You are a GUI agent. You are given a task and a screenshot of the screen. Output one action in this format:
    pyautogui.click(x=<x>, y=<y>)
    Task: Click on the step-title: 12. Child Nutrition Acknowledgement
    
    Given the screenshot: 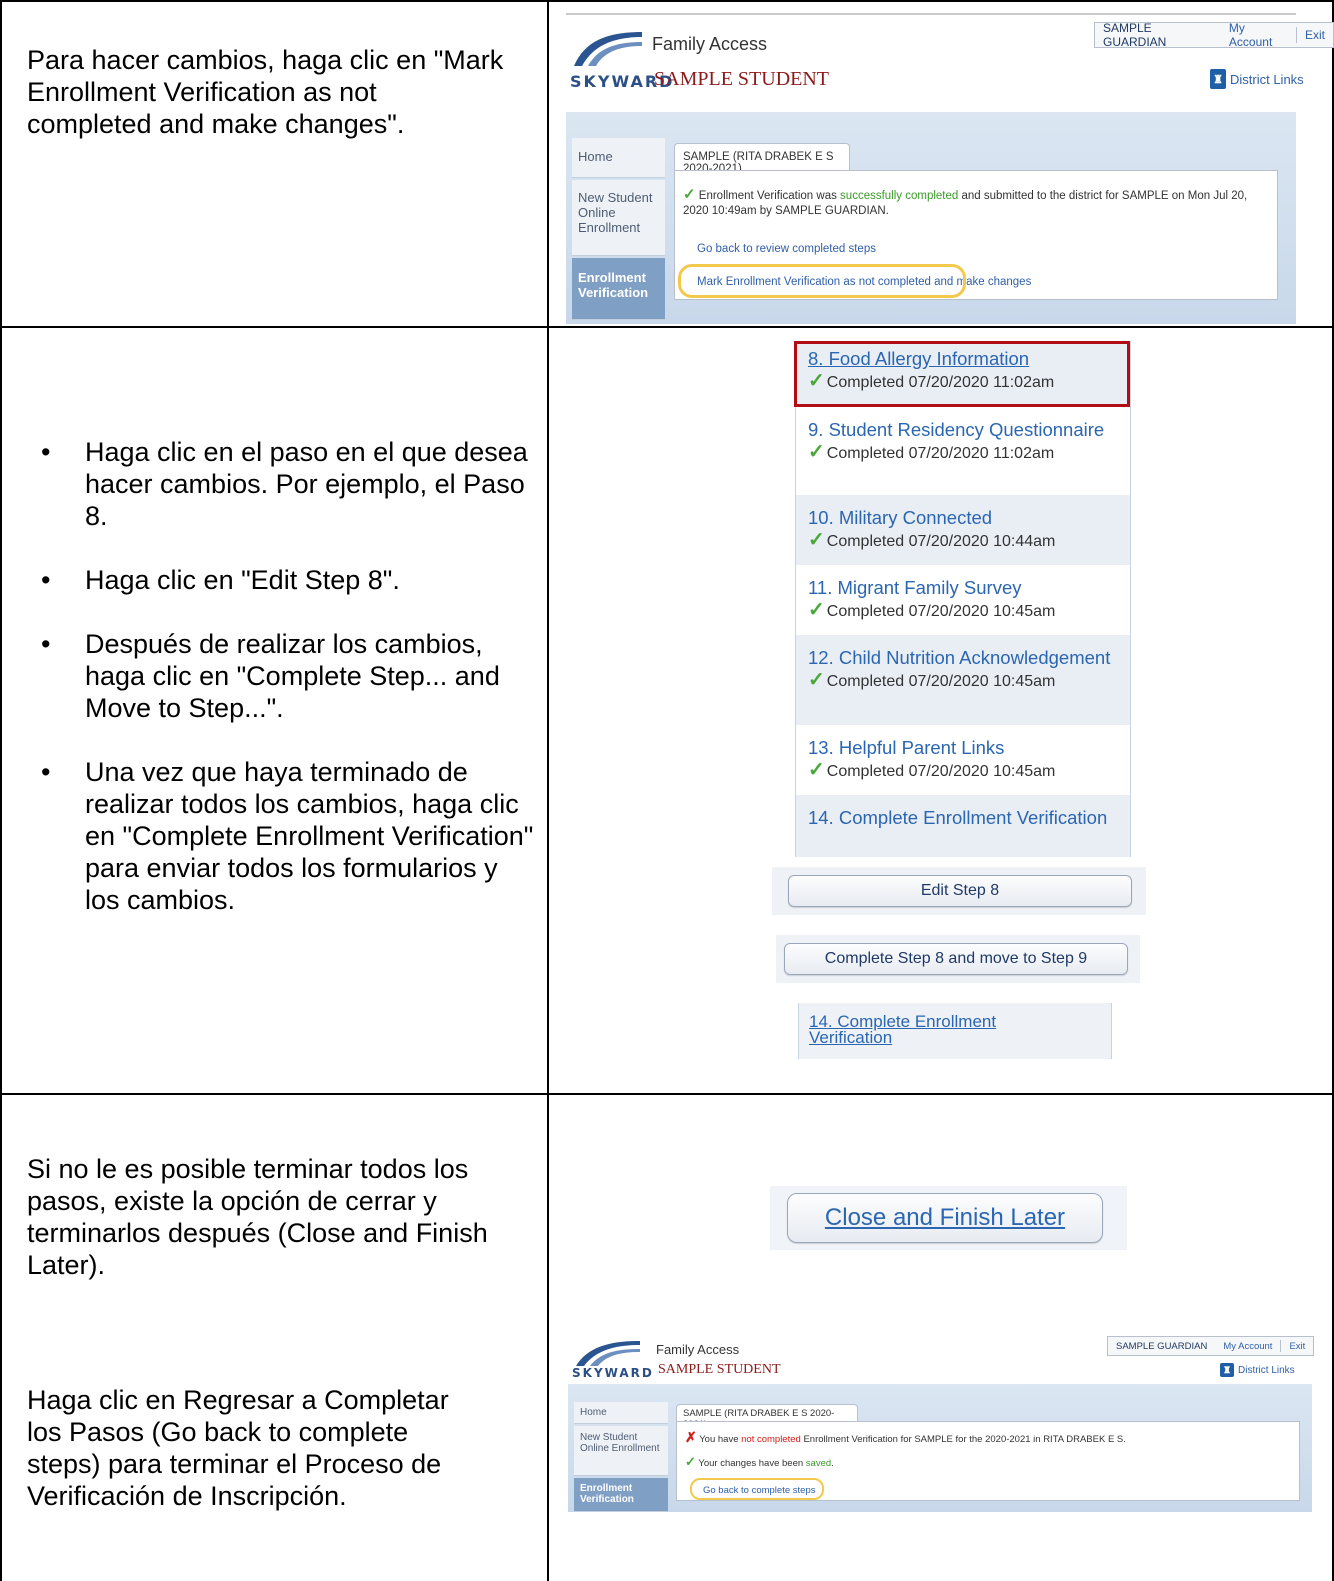 What is the action you would take?
    pyautogui.click(x=969, y=657)
    